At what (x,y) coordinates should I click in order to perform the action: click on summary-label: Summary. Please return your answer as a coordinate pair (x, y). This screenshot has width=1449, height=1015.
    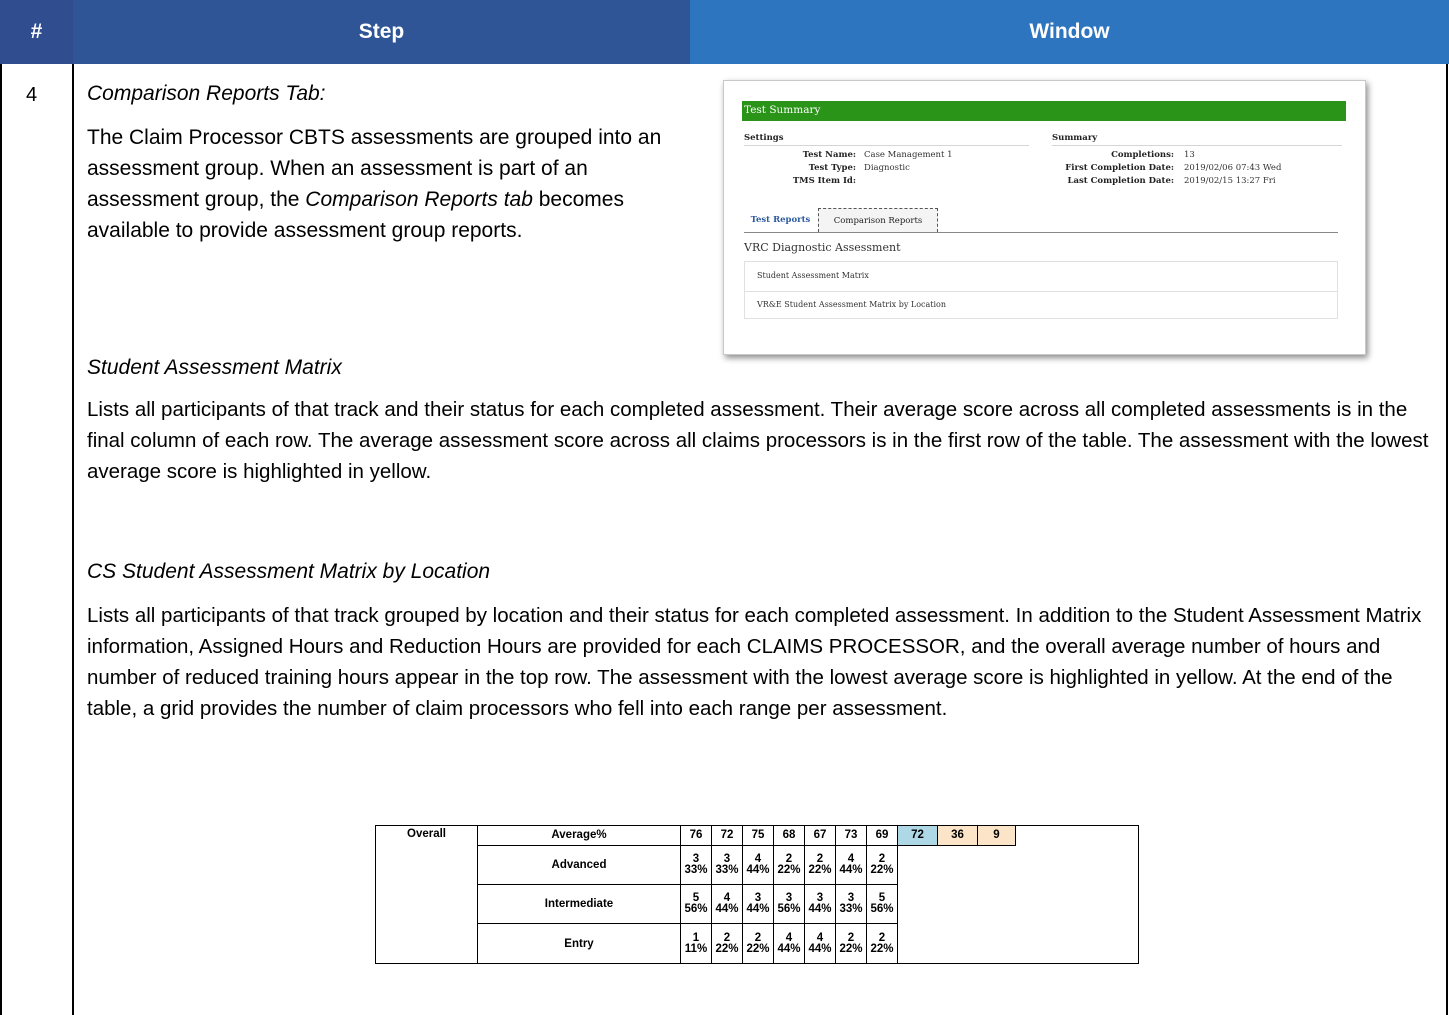
    Looking at the image, I should click on (1075, 138).